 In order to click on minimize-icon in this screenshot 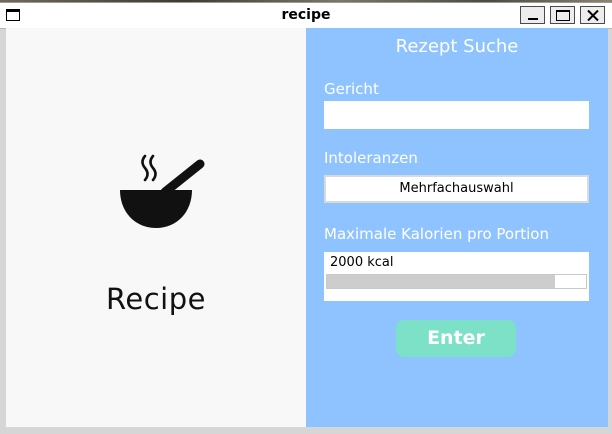, I will do `click(533, 19)`.